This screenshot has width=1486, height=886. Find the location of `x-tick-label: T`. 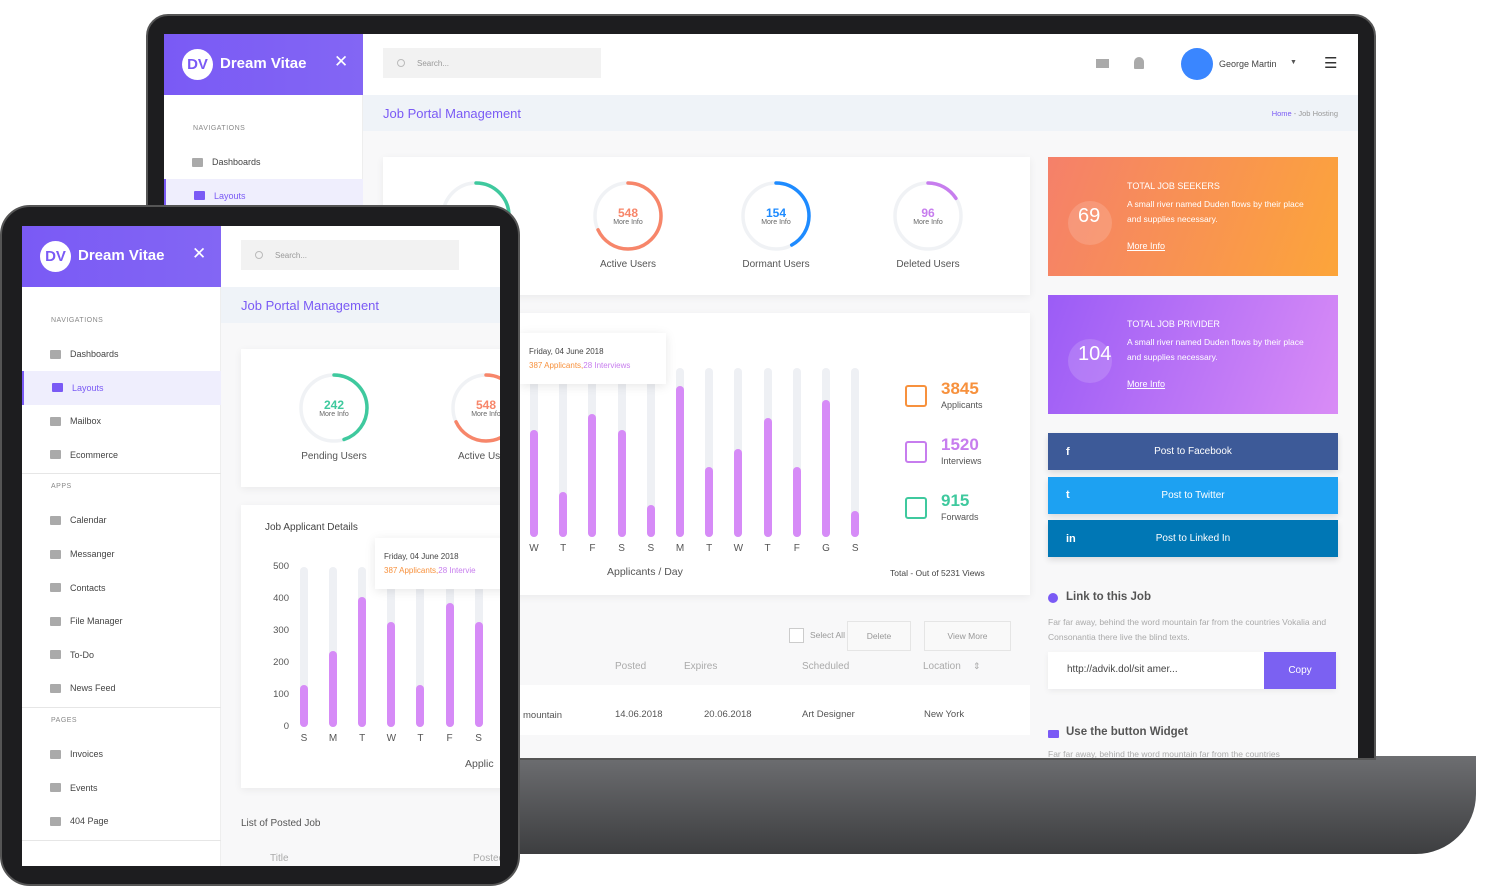

x-tick-label: T is located at coordinates (709, 548).